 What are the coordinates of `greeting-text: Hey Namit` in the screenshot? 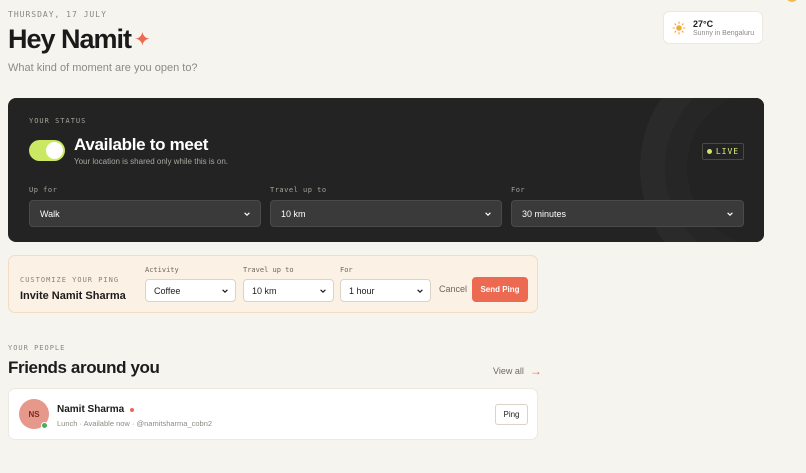 It's located at (70, 39).